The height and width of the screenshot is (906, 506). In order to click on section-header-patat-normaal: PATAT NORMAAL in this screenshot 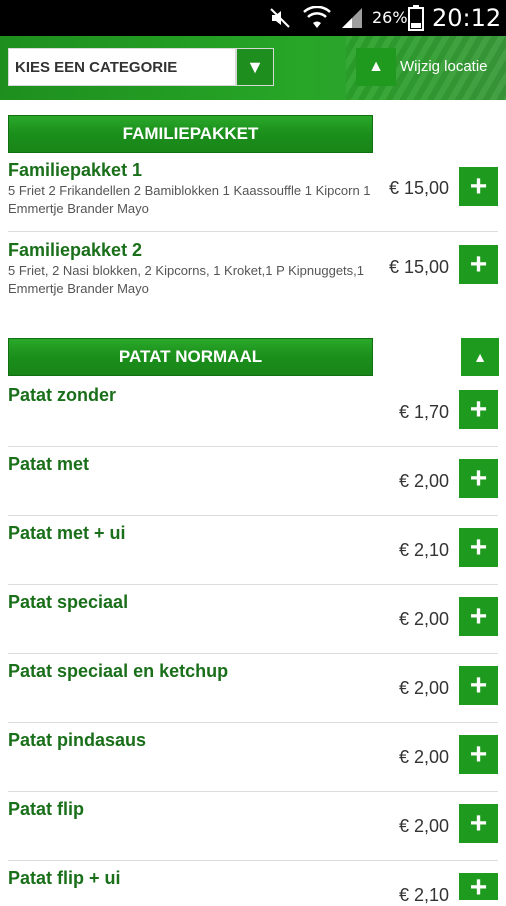, I will do `click(190, 357)`.